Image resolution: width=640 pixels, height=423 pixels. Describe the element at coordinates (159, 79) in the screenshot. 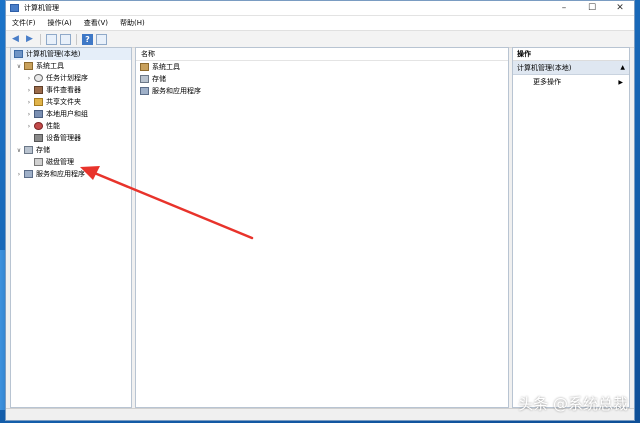

I see `list-item-label: 存储` at that location.